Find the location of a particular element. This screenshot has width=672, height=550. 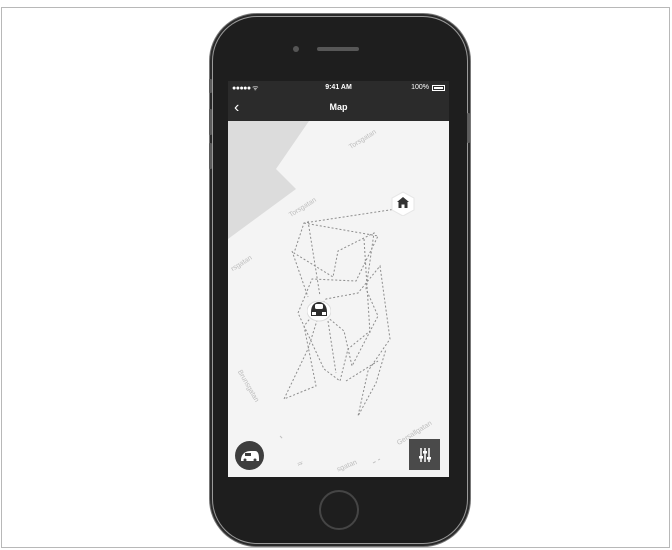

earpiece-speaker is located at coordinates (338, 49).